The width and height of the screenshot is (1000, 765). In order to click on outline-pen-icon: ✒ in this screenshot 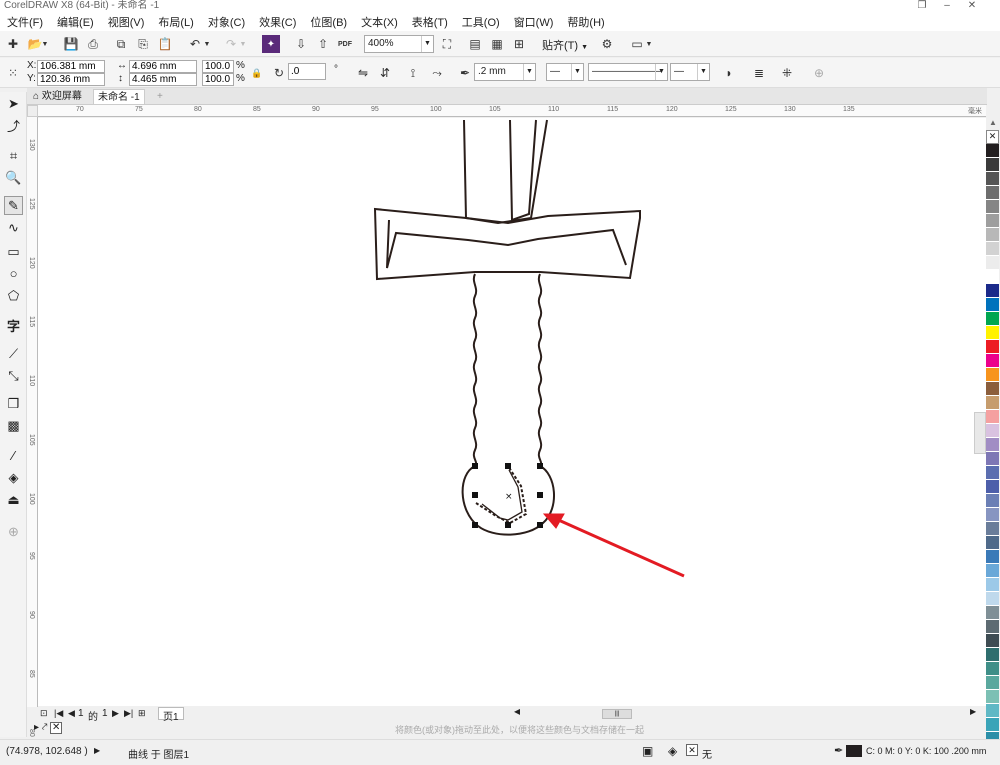, I will do `click(465, 73)`.